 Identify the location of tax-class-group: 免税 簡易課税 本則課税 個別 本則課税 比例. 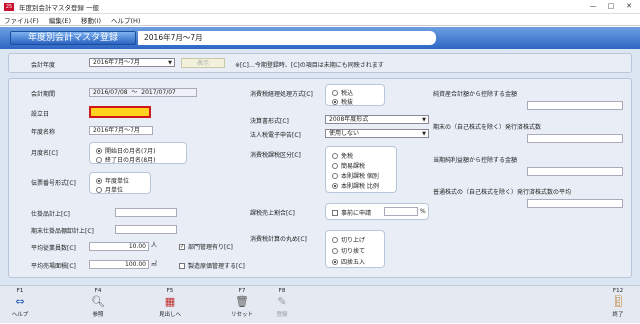
(361, 169).